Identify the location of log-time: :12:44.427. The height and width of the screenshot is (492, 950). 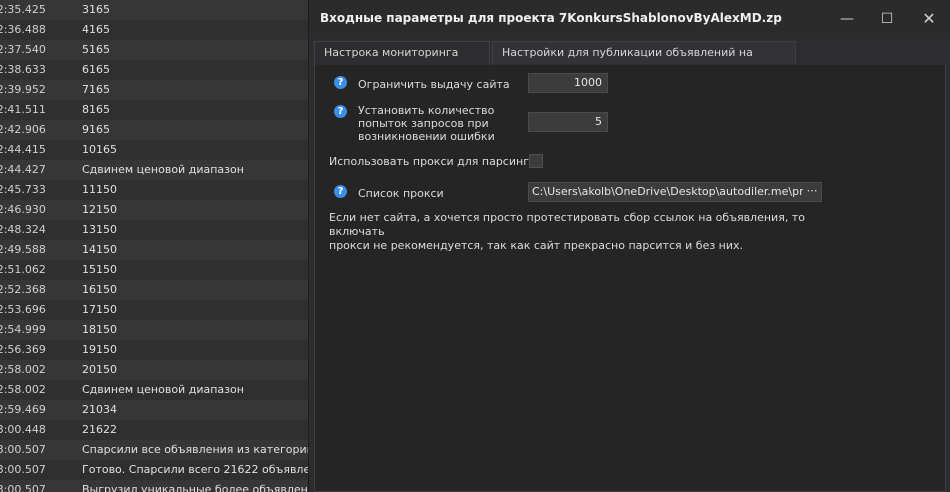
(23, 169).